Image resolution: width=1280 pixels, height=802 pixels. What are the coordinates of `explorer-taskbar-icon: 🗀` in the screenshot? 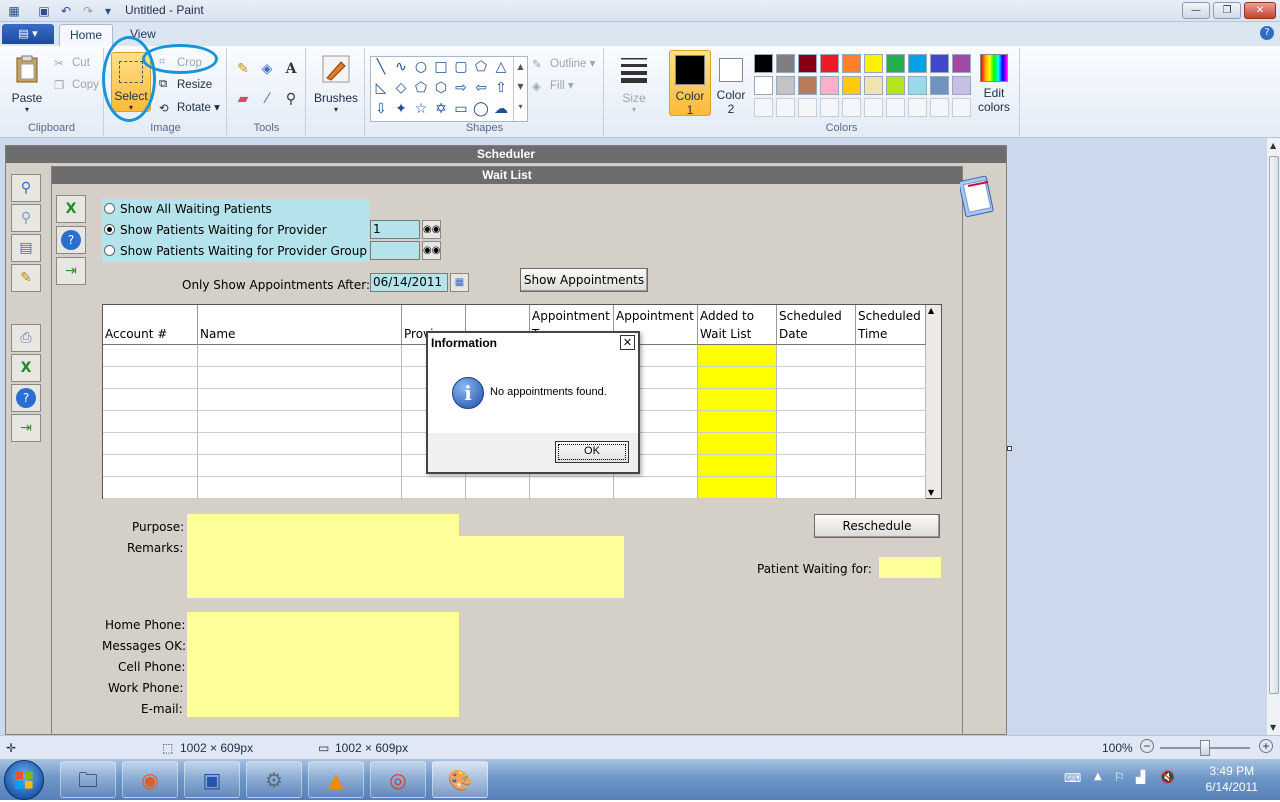 It's located at (88, 779).